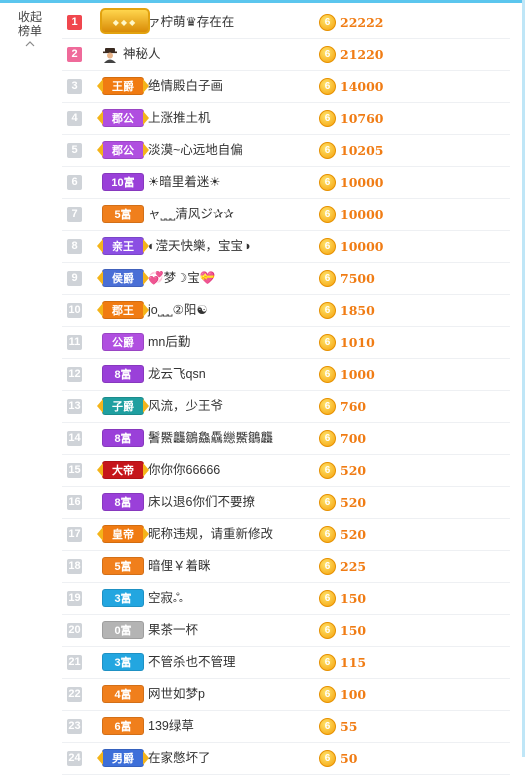 The height and width of the screenshot is (775, 525). Describe the element at coordinates (353, 566) in the screenshot. I see `contribution-score: 225` at that location.